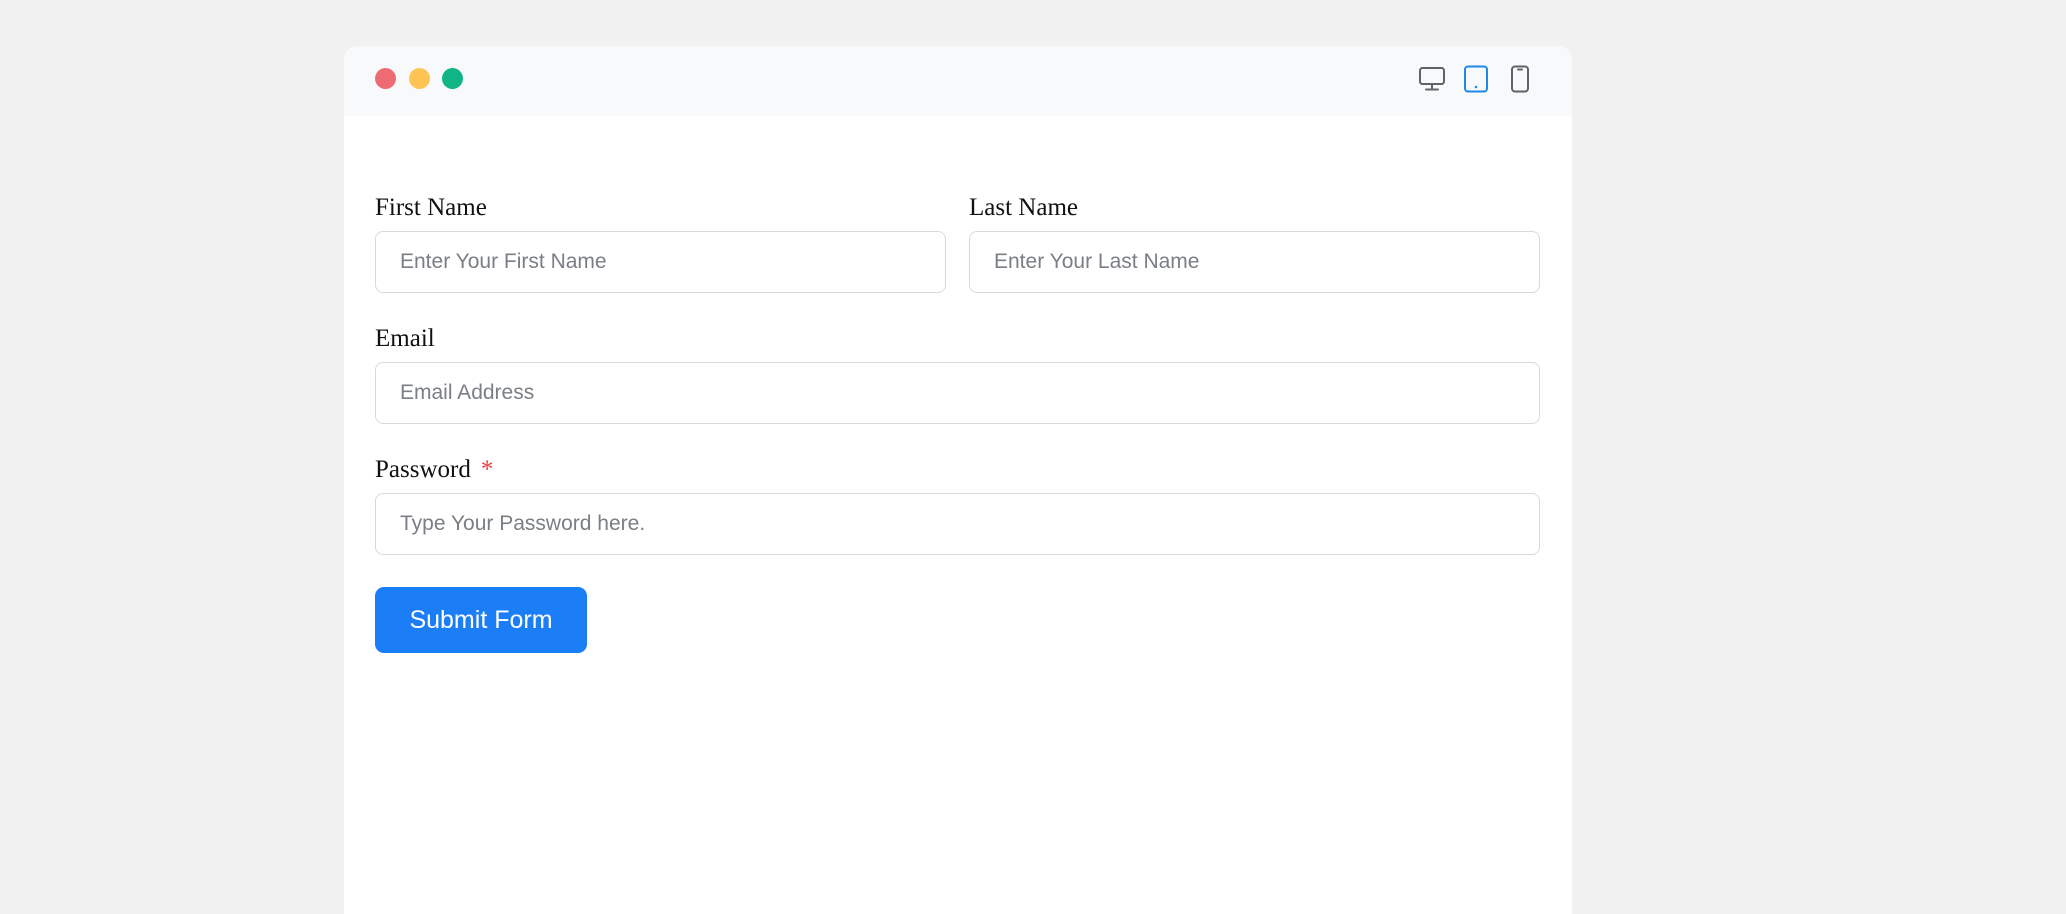 The width and height of the screenshot is (2066, 914). Describe the element at coordinates (957, 393) in the screenshot. I see `email-input` at that location.